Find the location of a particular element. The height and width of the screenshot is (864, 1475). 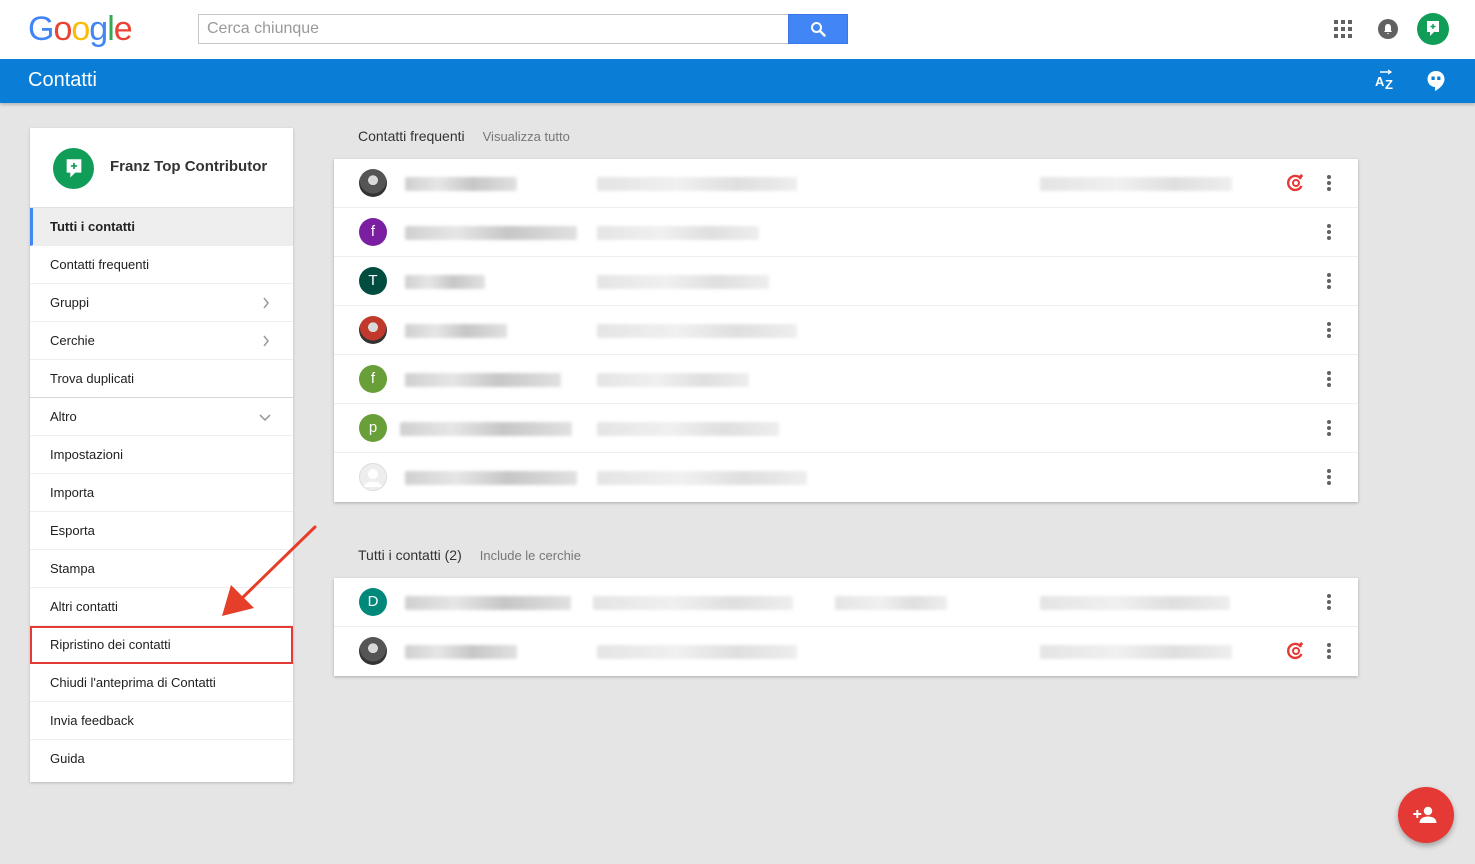

logo-letter: o is located at coordinates (80, 29).